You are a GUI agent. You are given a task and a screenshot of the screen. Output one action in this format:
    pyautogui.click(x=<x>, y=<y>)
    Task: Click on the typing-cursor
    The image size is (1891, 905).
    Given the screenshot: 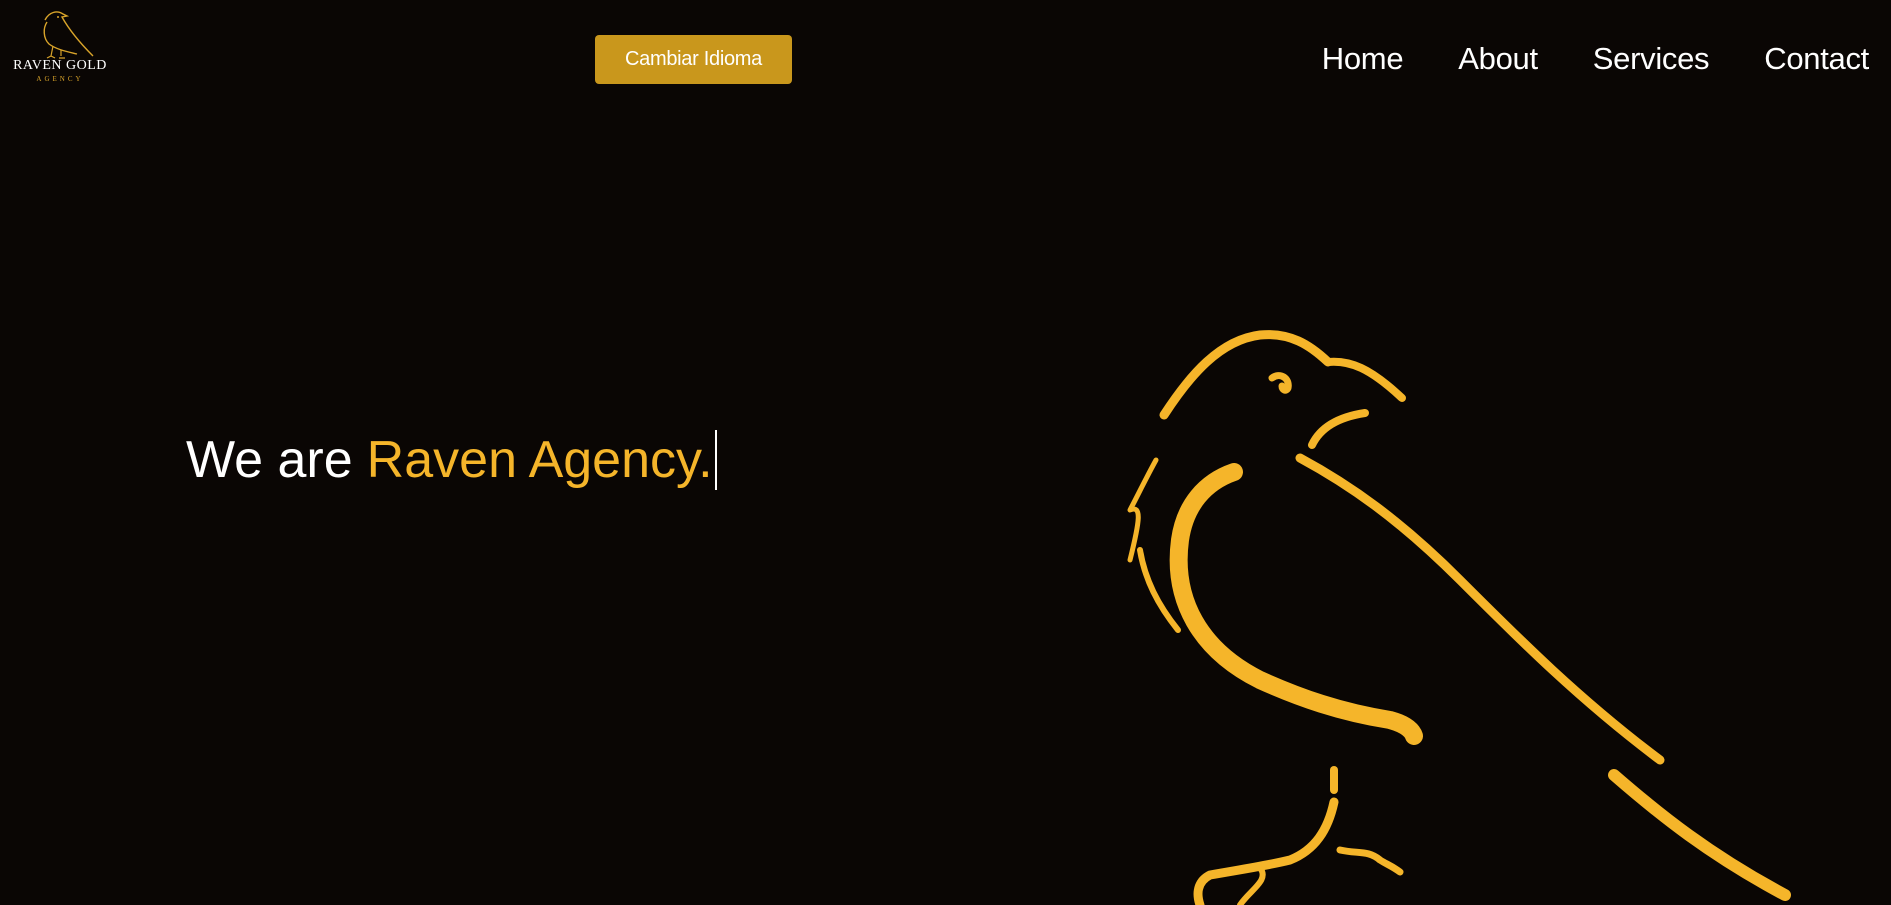 What is the action you would take?
    pyautogui.click(x=715, y=460)
    